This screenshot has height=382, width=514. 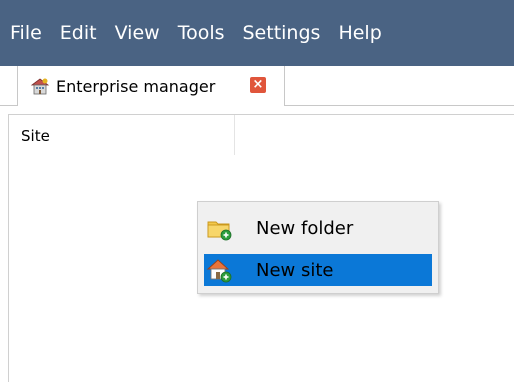 I want to click on tab-label: Enterprise manager, so click(x=136, y=86).